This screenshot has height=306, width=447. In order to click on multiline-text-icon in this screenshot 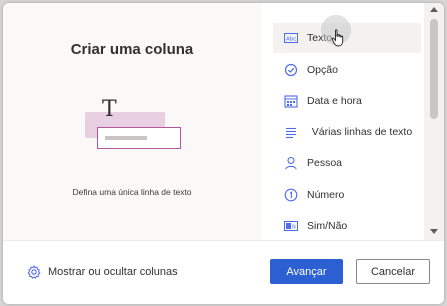, I will do `click(291, 132)`.